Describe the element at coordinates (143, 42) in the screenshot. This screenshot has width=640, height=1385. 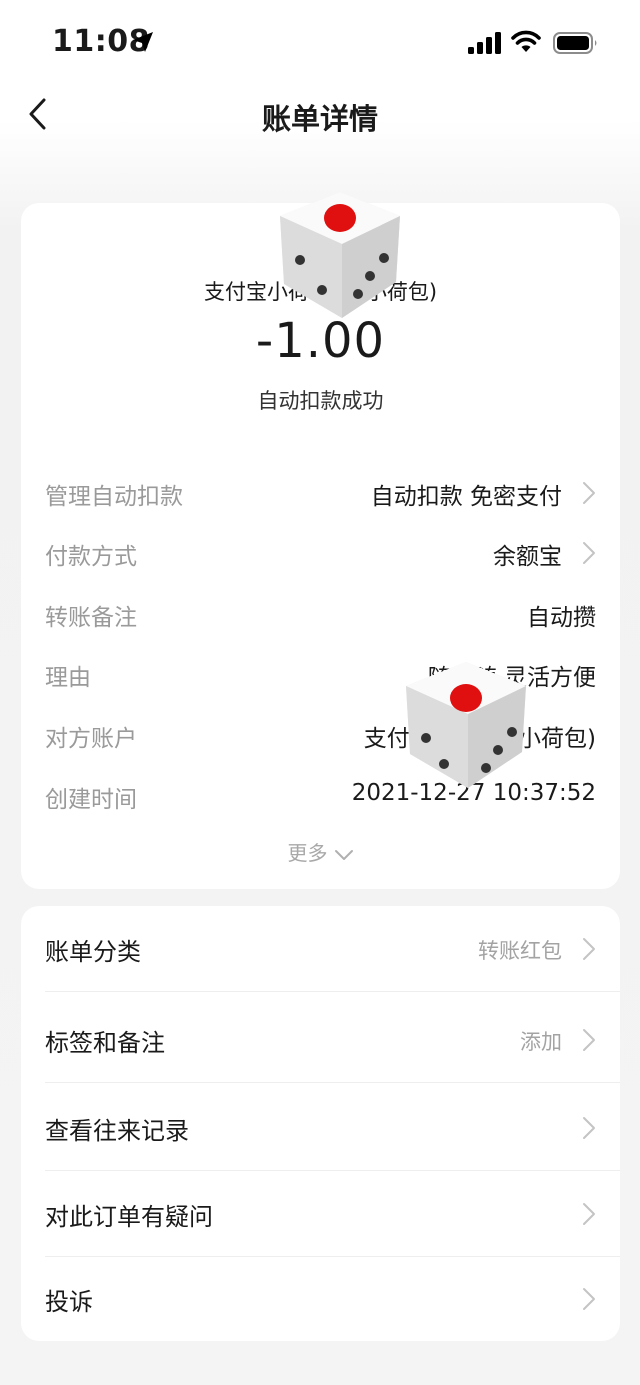
I see `location-arrow-icon` at that location.